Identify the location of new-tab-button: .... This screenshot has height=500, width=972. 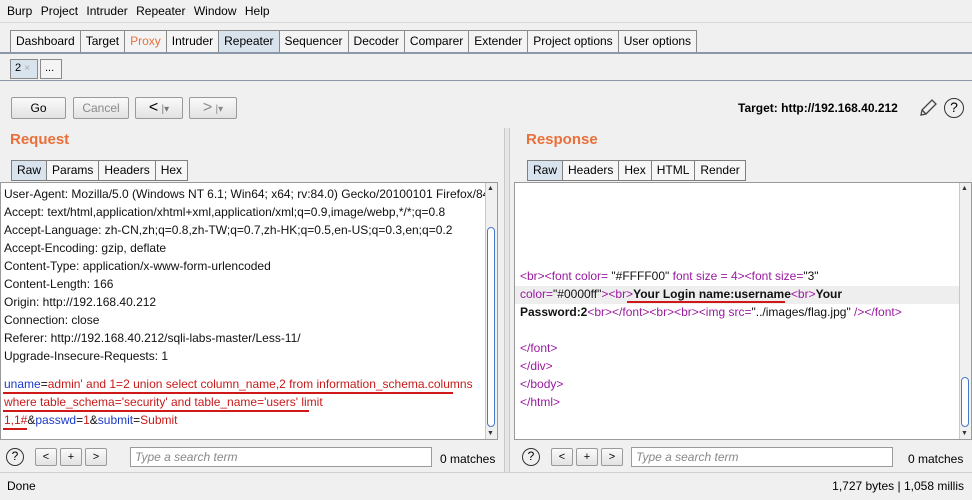
(51, 69).